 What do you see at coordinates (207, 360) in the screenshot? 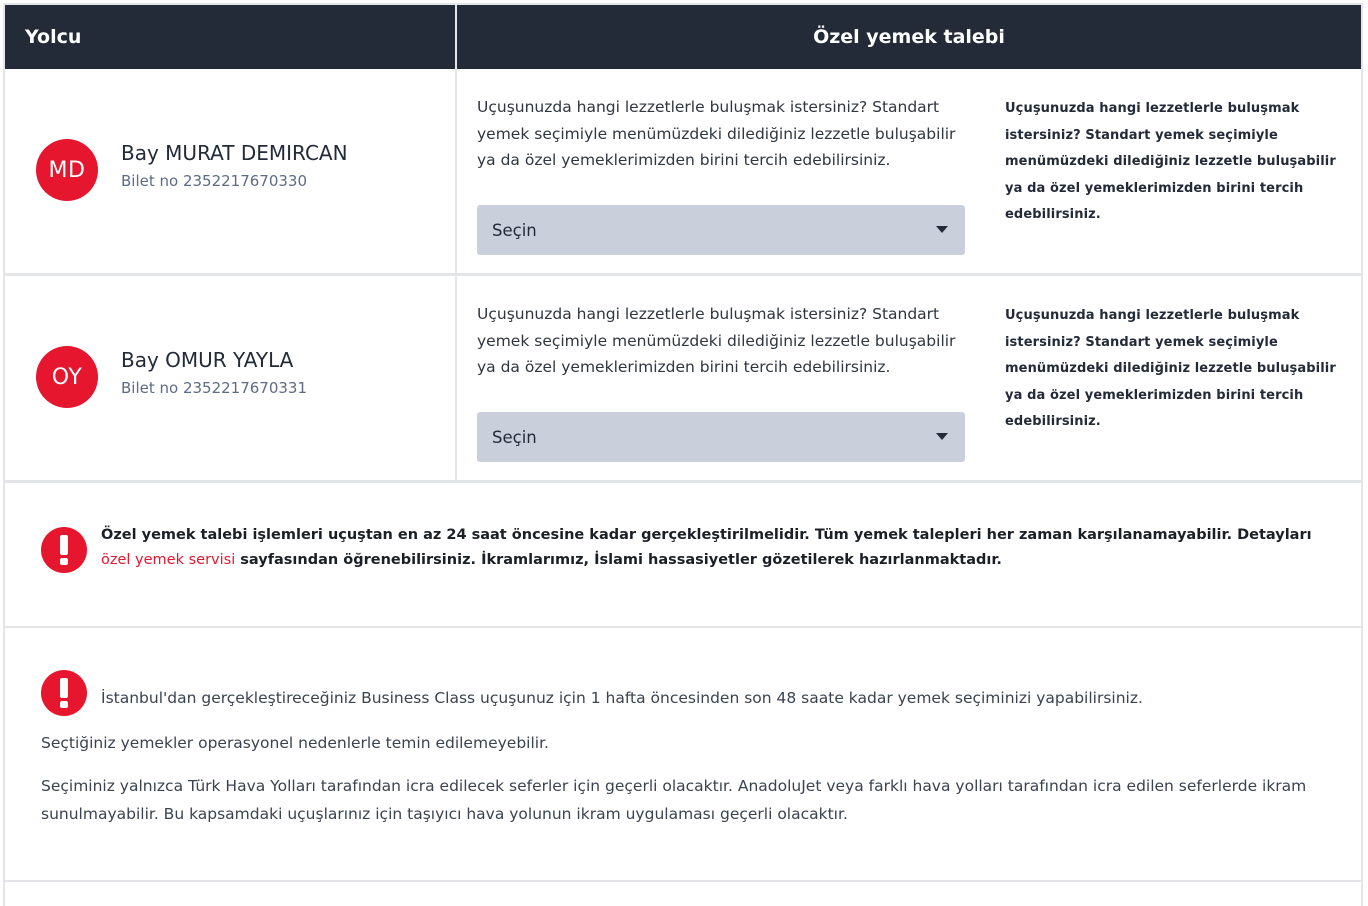
I see `passenger-name: Bay OMUR YAYLA` at bounding box center [207, 360].